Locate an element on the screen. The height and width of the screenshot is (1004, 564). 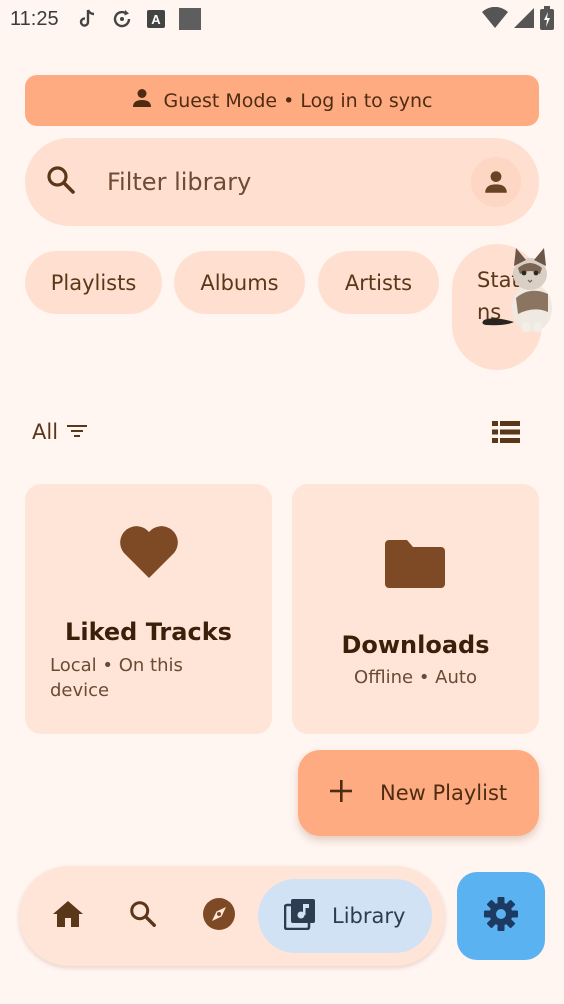
status-right is located at coordinates (518, 20).